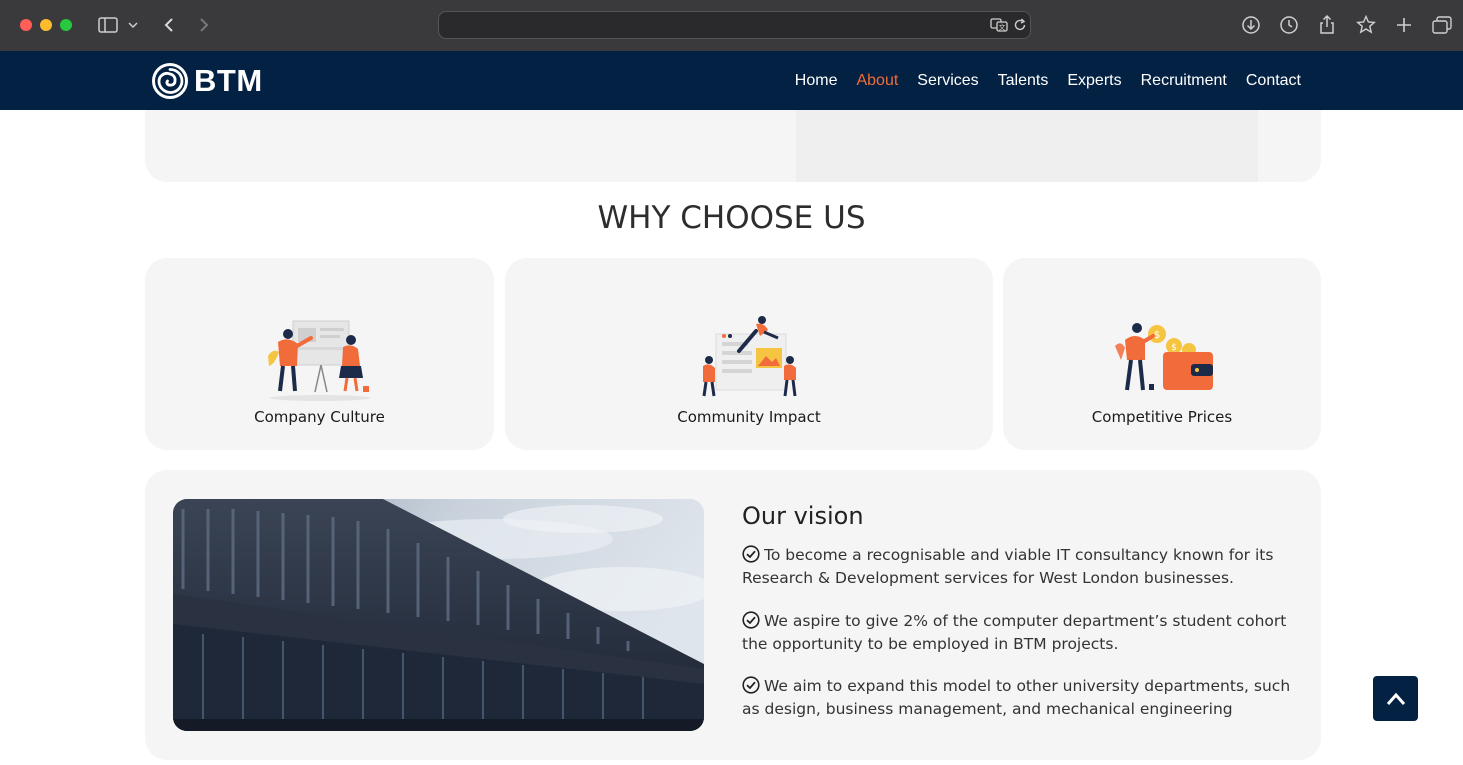 The height and width of the screenshot is (765, 1463). I want to click on feature-label: Community Impact, so click(749, 417).